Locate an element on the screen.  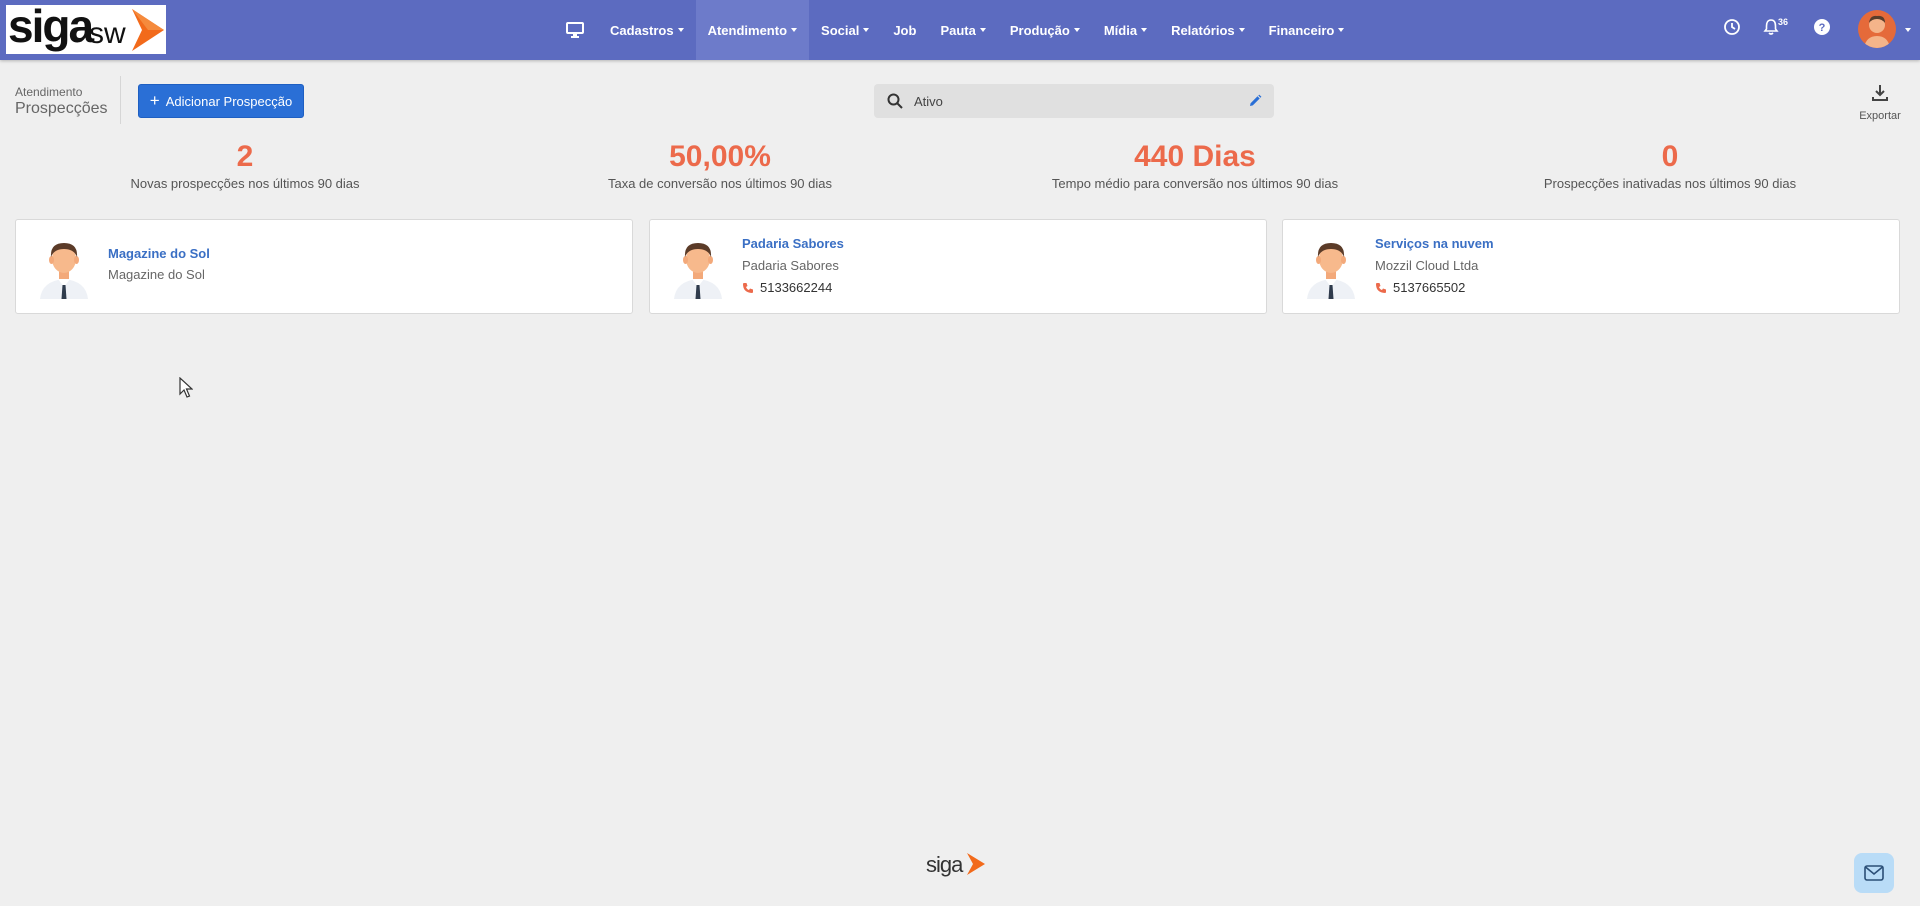
nav-midia: Mídia is located at coordinates (1125, 30).